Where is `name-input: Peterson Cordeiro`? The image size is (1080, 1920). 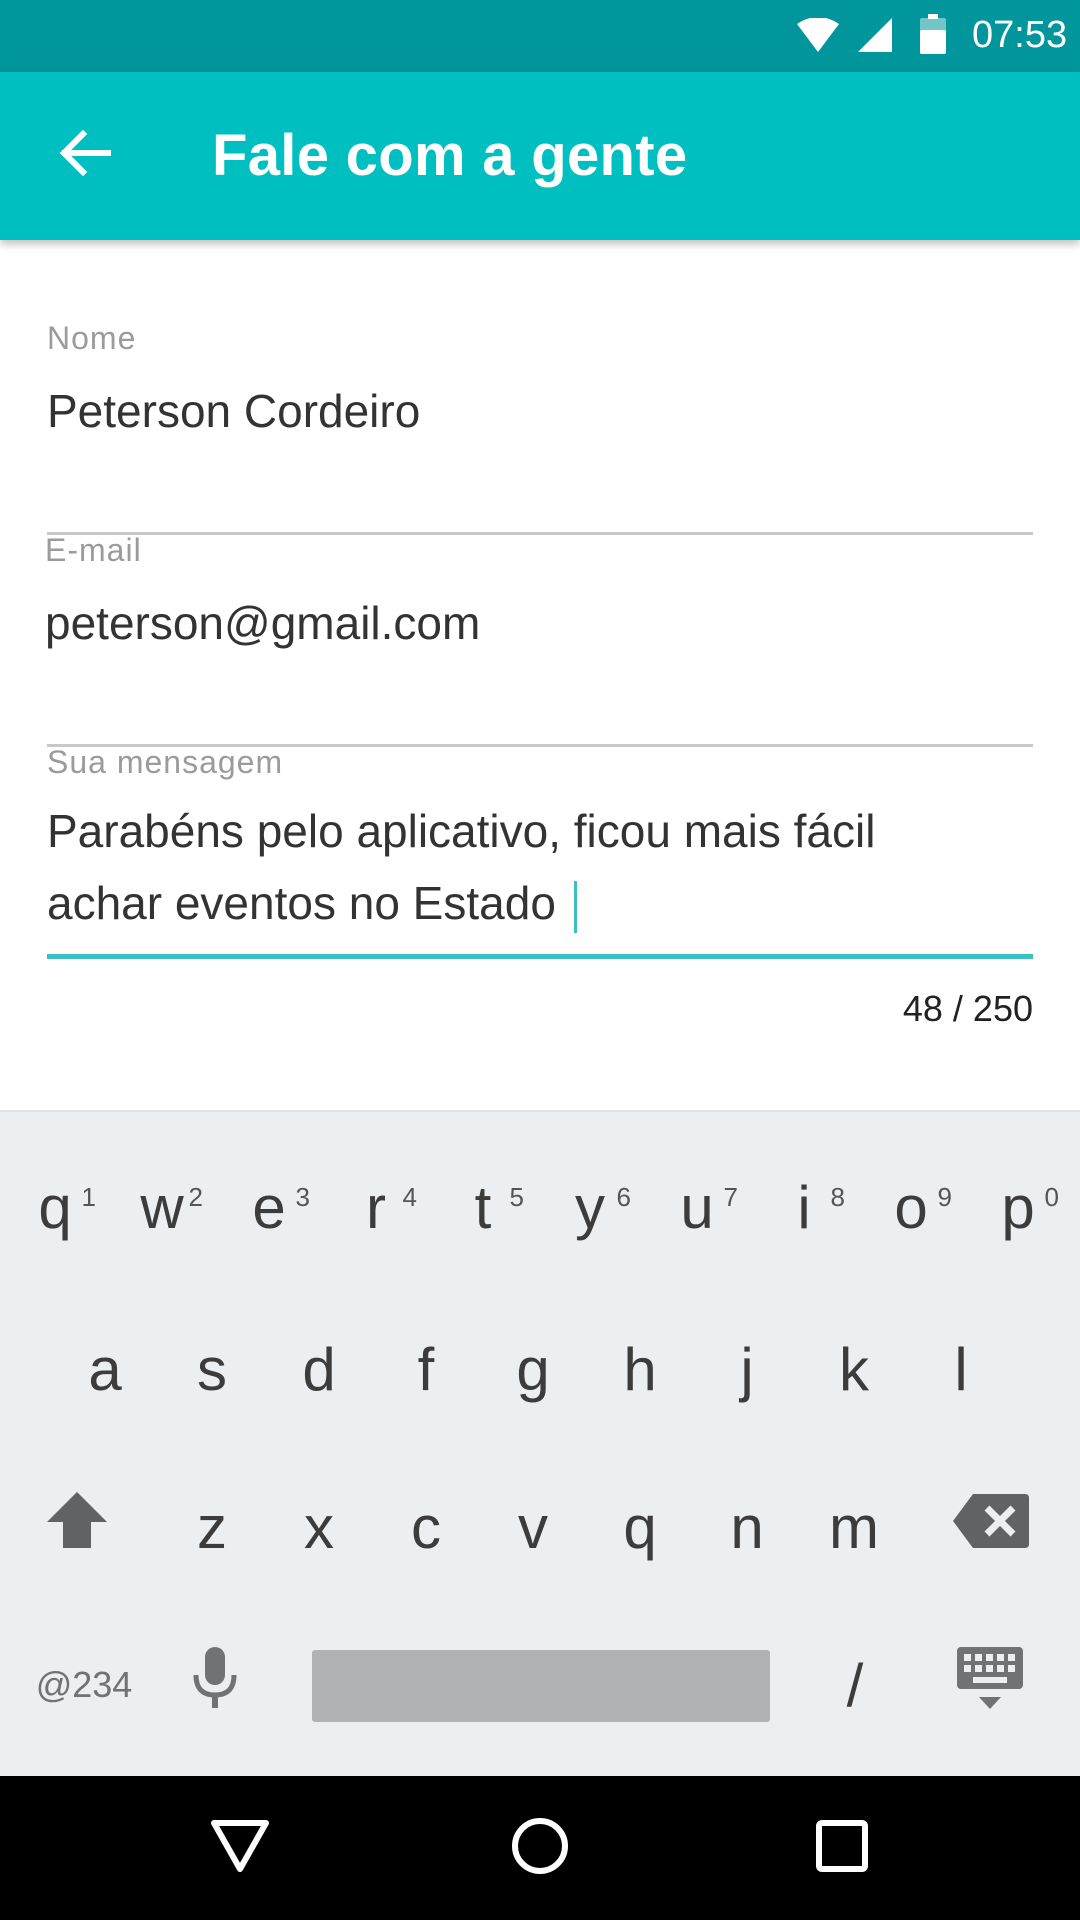
name-input: Peterson Cordeiro is located at coordinates (540, 411).